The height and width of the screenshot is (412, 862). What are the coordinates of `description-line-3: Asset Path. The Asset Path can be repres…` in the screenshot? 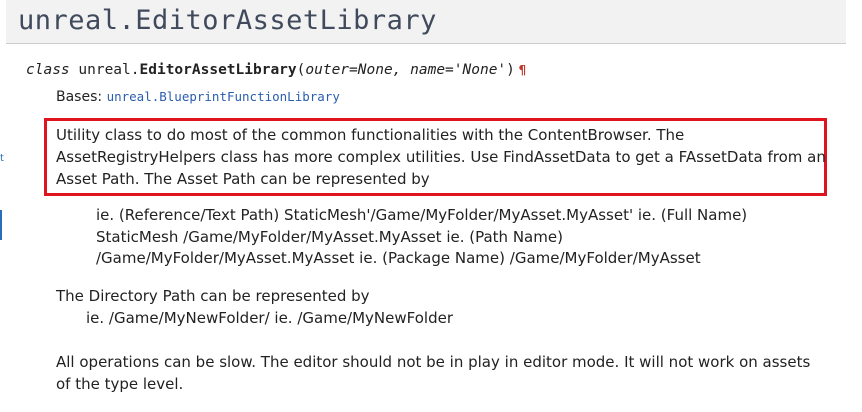 It's located at (243, 179).